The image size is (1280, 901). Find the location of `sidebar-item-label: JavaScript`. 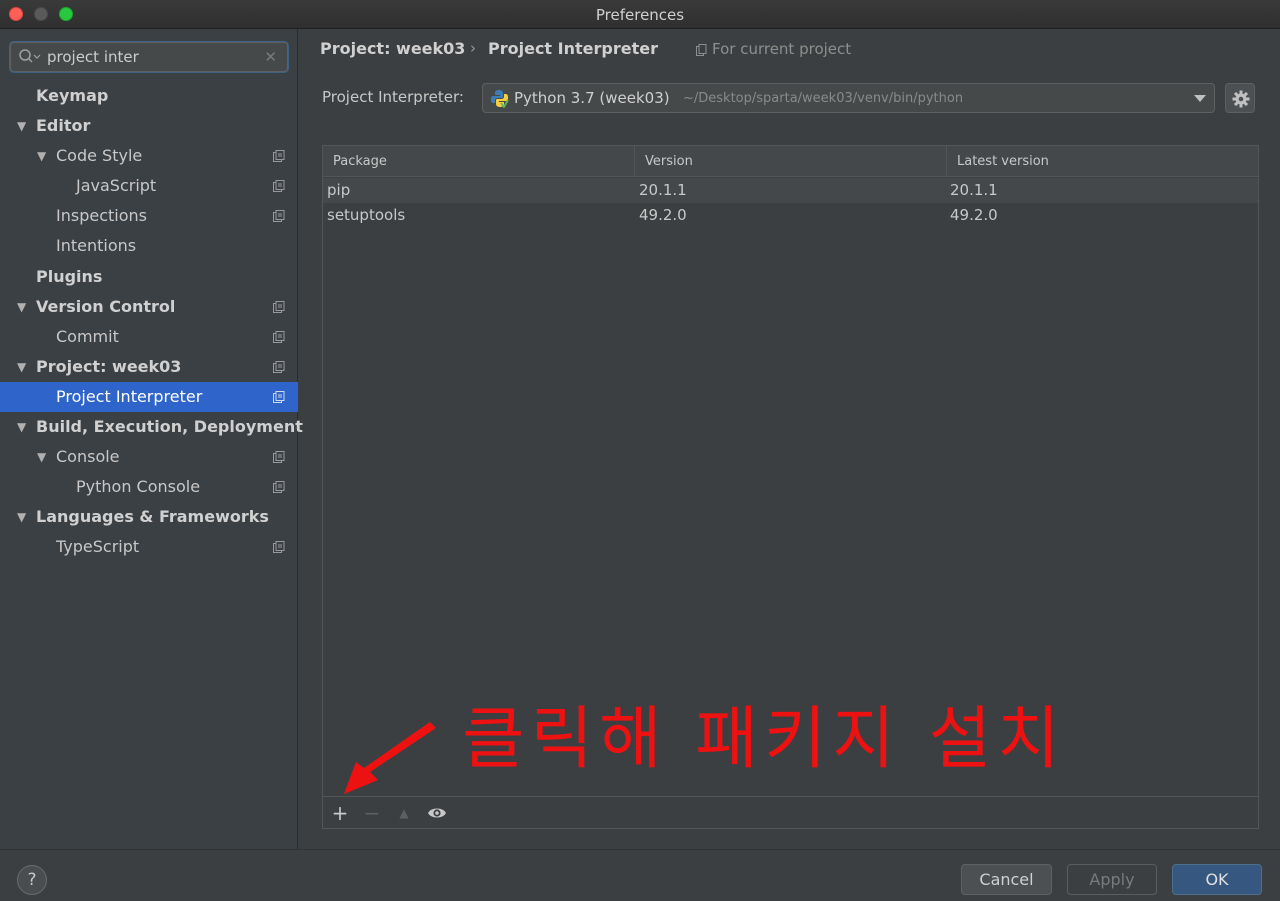

sidebar-item-label: JavaScript is located at coordinates (116, 186).